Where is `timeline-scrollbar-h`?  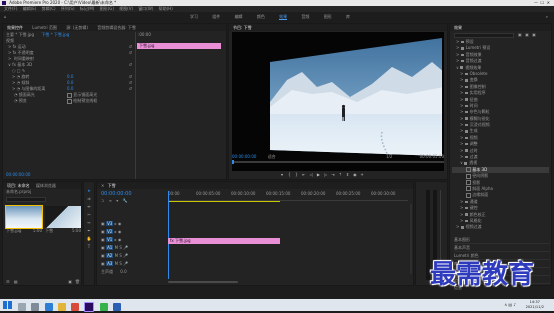 timeline-scrollbar-h is located at coordinates (203, 282).